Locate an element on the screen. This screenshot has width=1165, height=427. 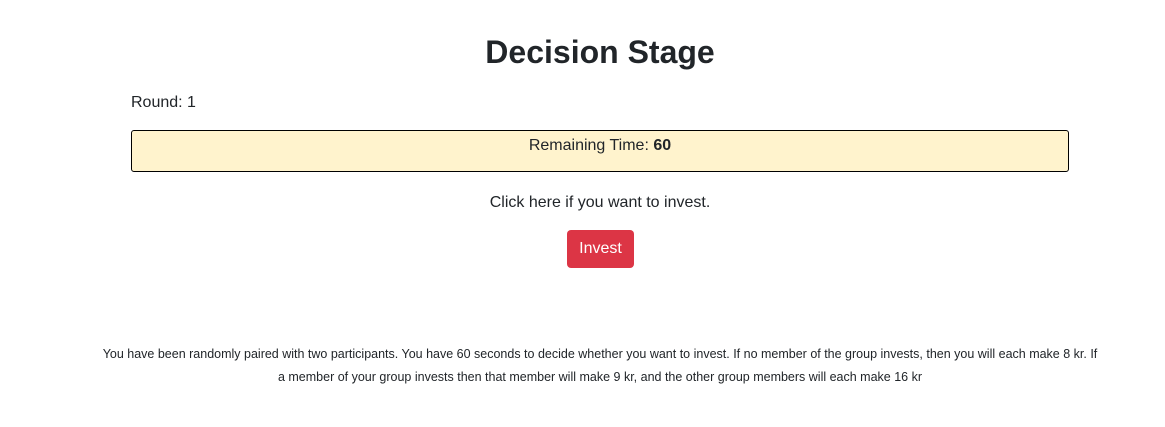
invest-prompt: Click here if you want to invest. is located at coordinates (600, 202).